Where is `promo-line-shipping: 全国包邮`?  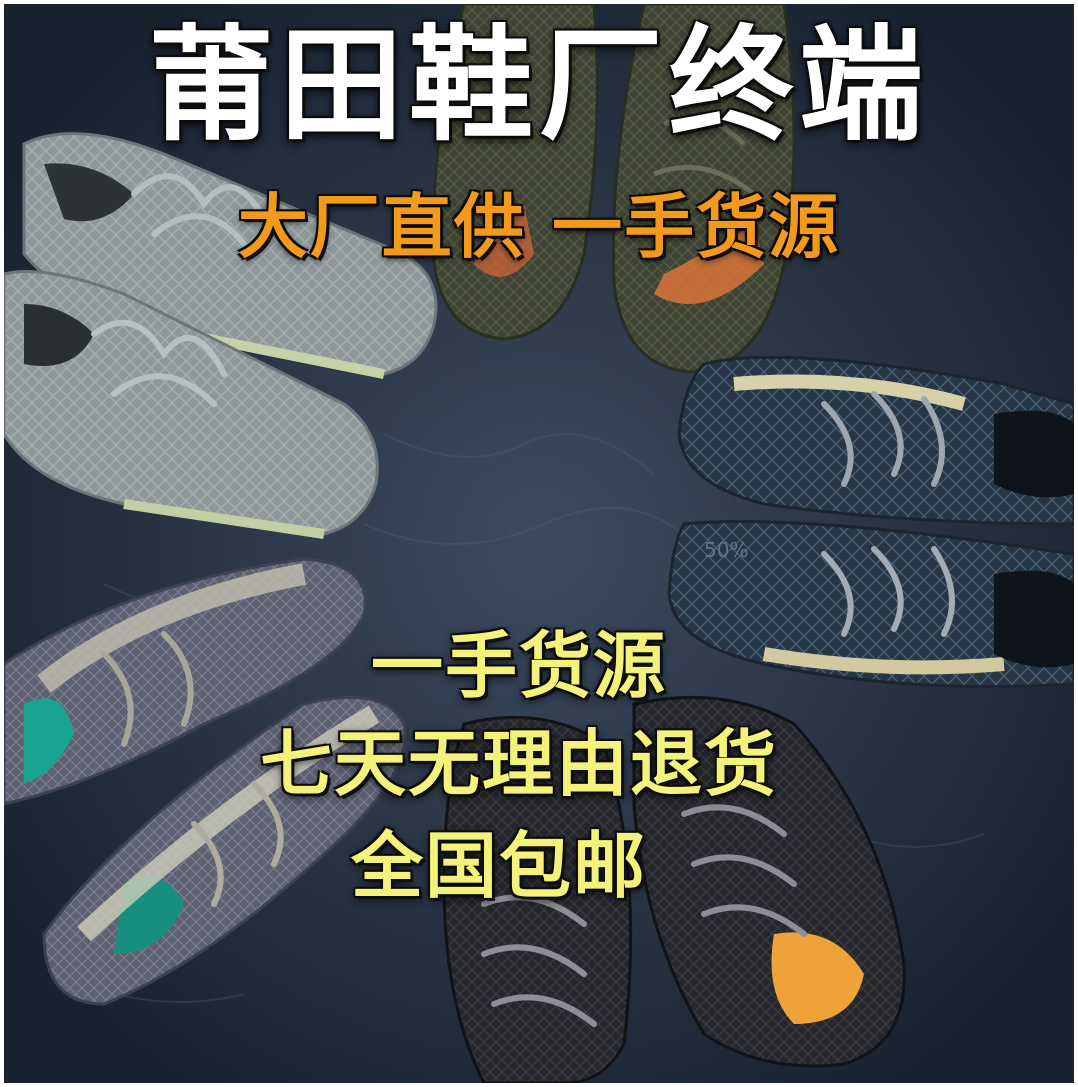
promo-line-shipping: 全国包邮 is located at coordinates (498, 866).